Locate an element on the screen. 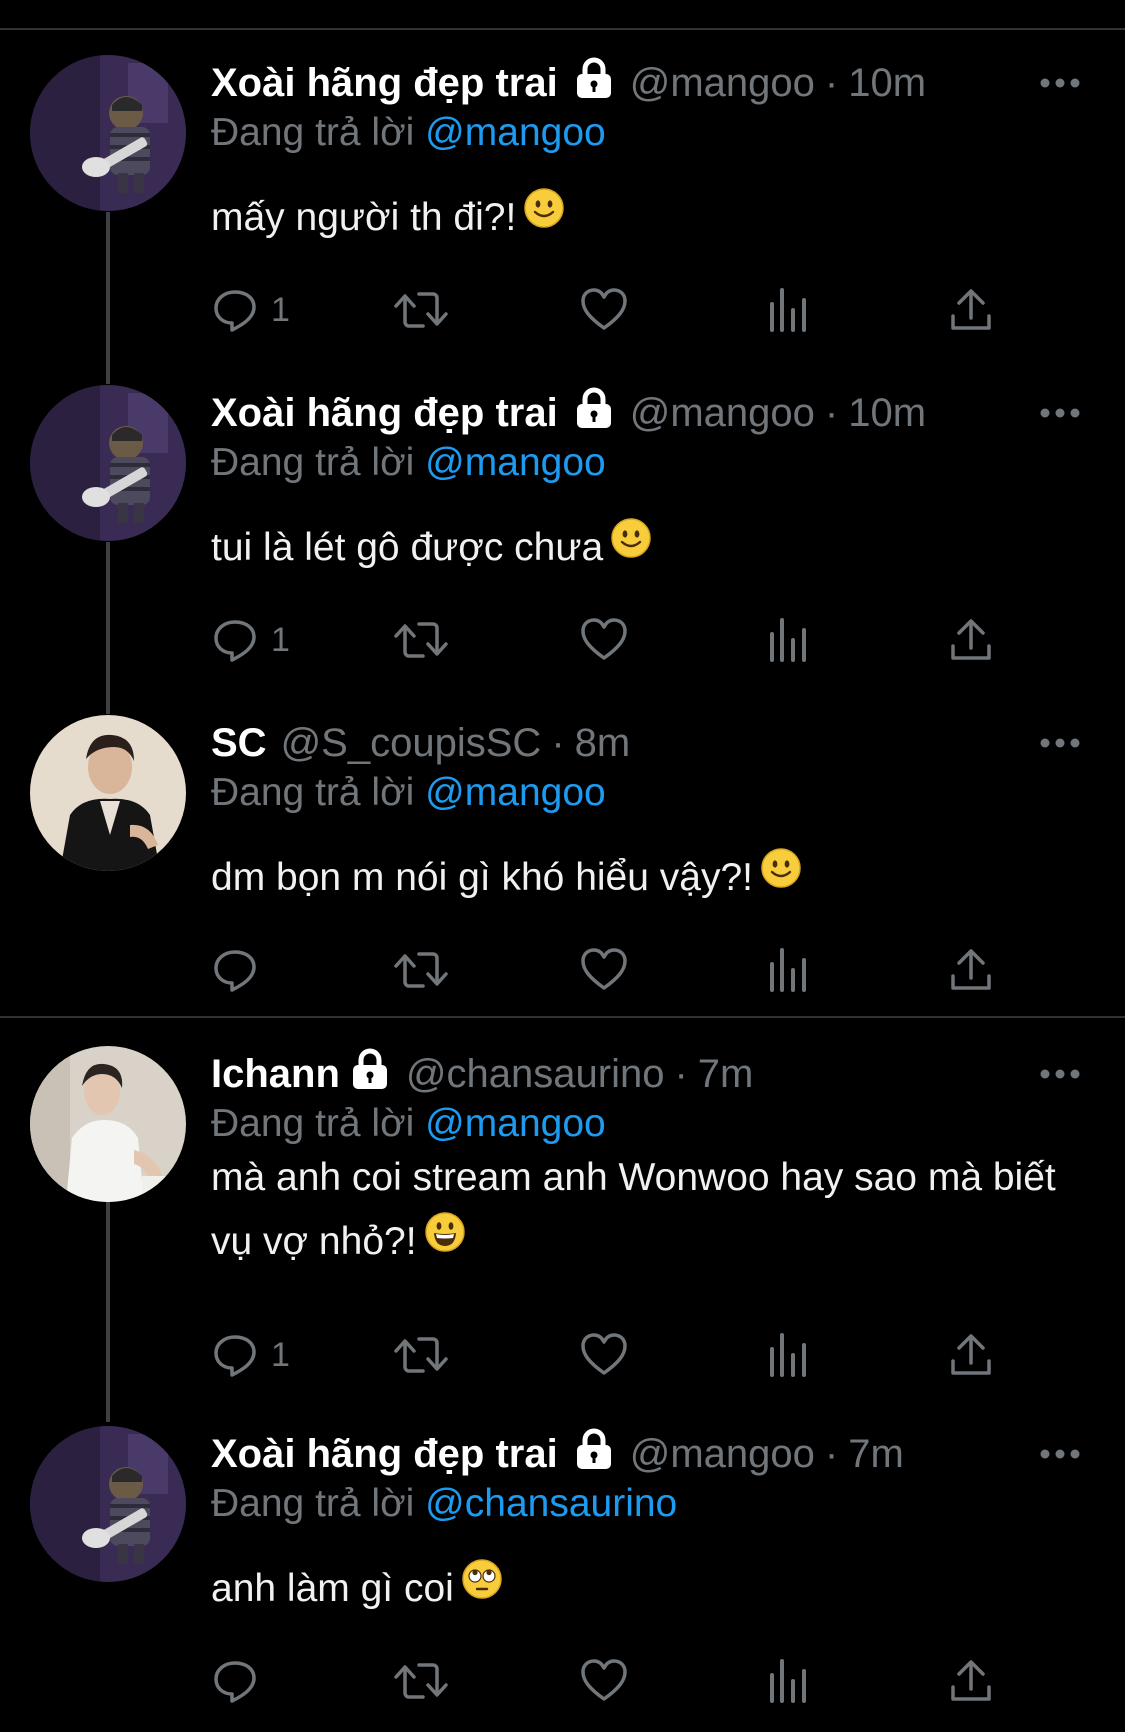 This screenshot has height=1732, width=1125. tweet-text: anh làm gì coi is located at coordinates (651, 1590).